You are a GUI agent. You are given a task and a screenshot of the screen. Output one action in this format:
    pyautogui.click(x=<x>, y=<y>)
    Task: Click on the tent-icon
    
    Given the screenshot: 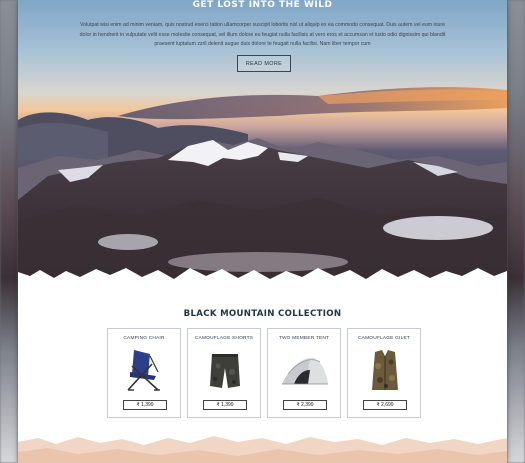 What is the action you would take?
    pyautogui.click(x=305, y=371)
    